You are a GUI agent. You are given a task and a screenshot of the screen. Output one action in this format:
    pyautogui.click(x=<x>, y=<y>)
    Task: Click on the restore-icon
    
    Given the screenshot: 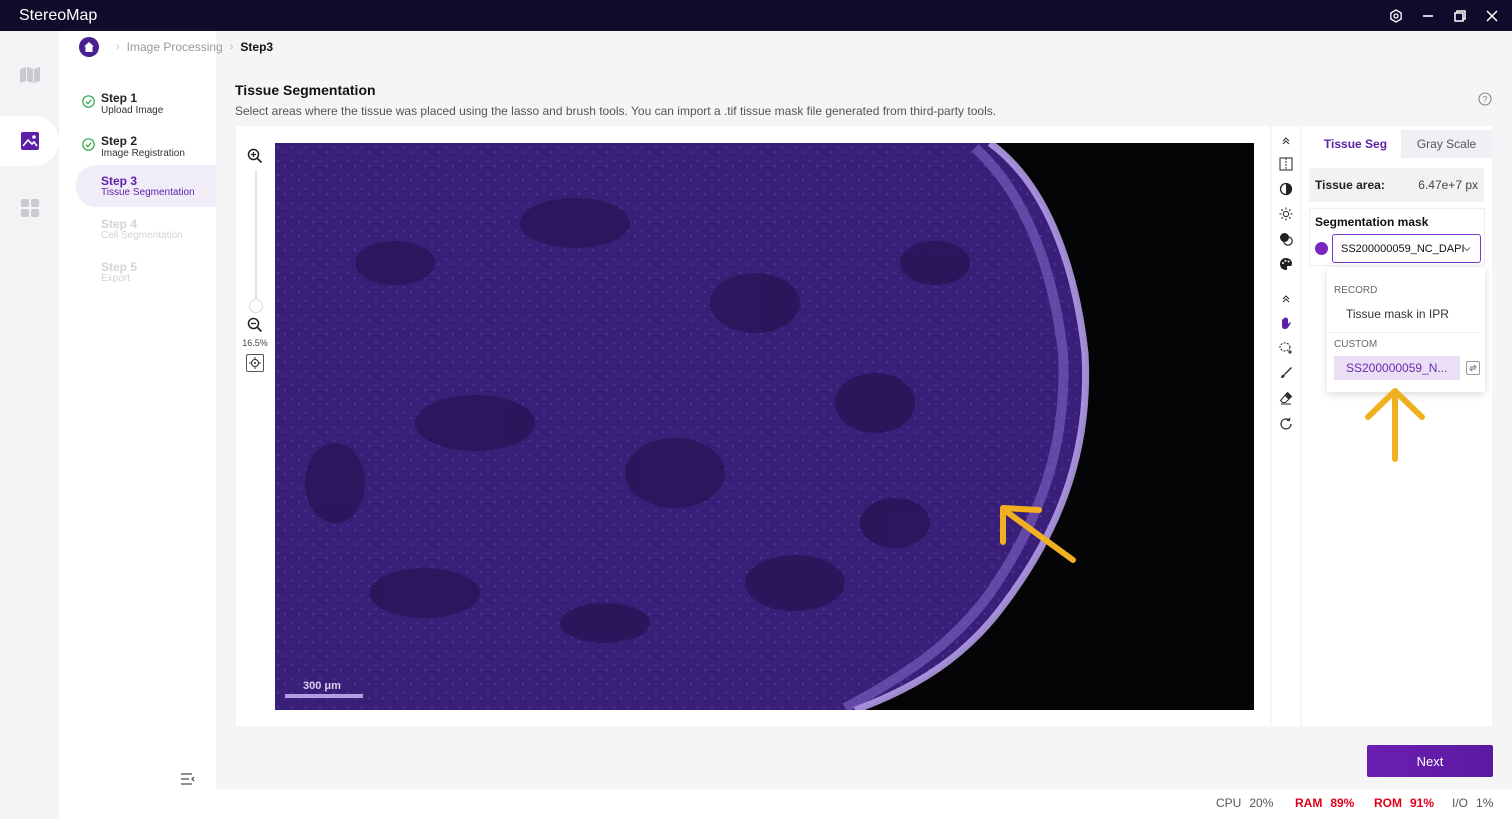 What is the action you would take?
    pyautogui.click(x=1460, y=16)
    